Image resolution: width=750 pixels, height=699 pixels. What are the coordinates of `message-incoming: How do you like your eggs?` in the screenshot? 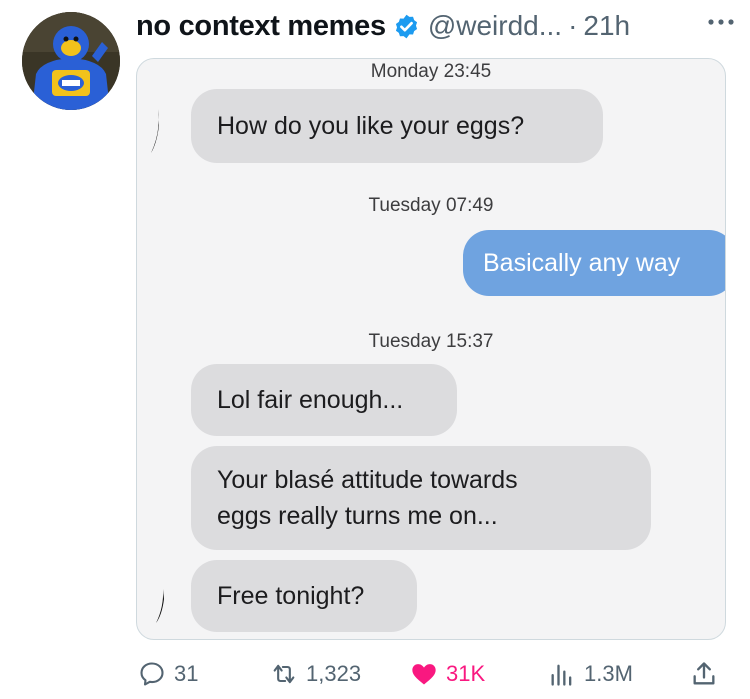 It's located at (397, 126).